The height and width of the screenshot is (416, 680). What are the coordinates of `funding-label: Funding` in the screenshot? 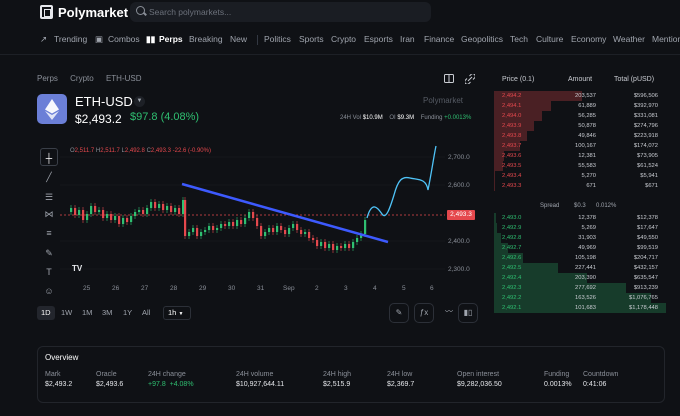 It's located at (431, 118).